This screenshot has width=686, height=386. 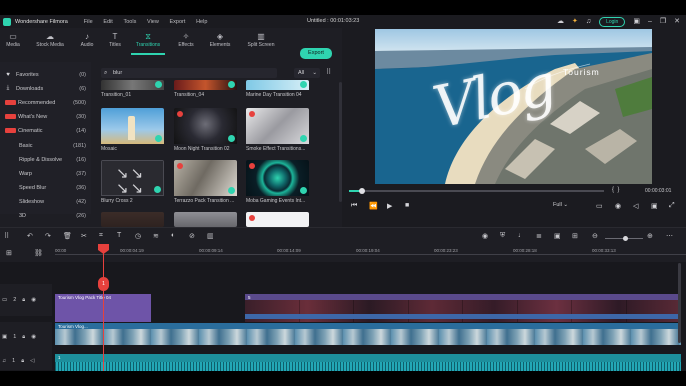 What do you see at coordinates (485, 236) in the screenshot?
I see `render-icon: ◉` at bounding box center [485, 236].